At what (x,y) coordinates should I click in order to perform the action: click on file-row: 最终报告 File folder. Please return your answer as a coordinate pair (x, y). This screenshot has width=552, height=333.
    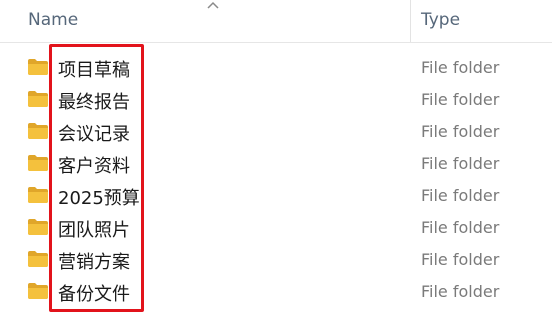
    Looking at the image, I should click on (276, 100).